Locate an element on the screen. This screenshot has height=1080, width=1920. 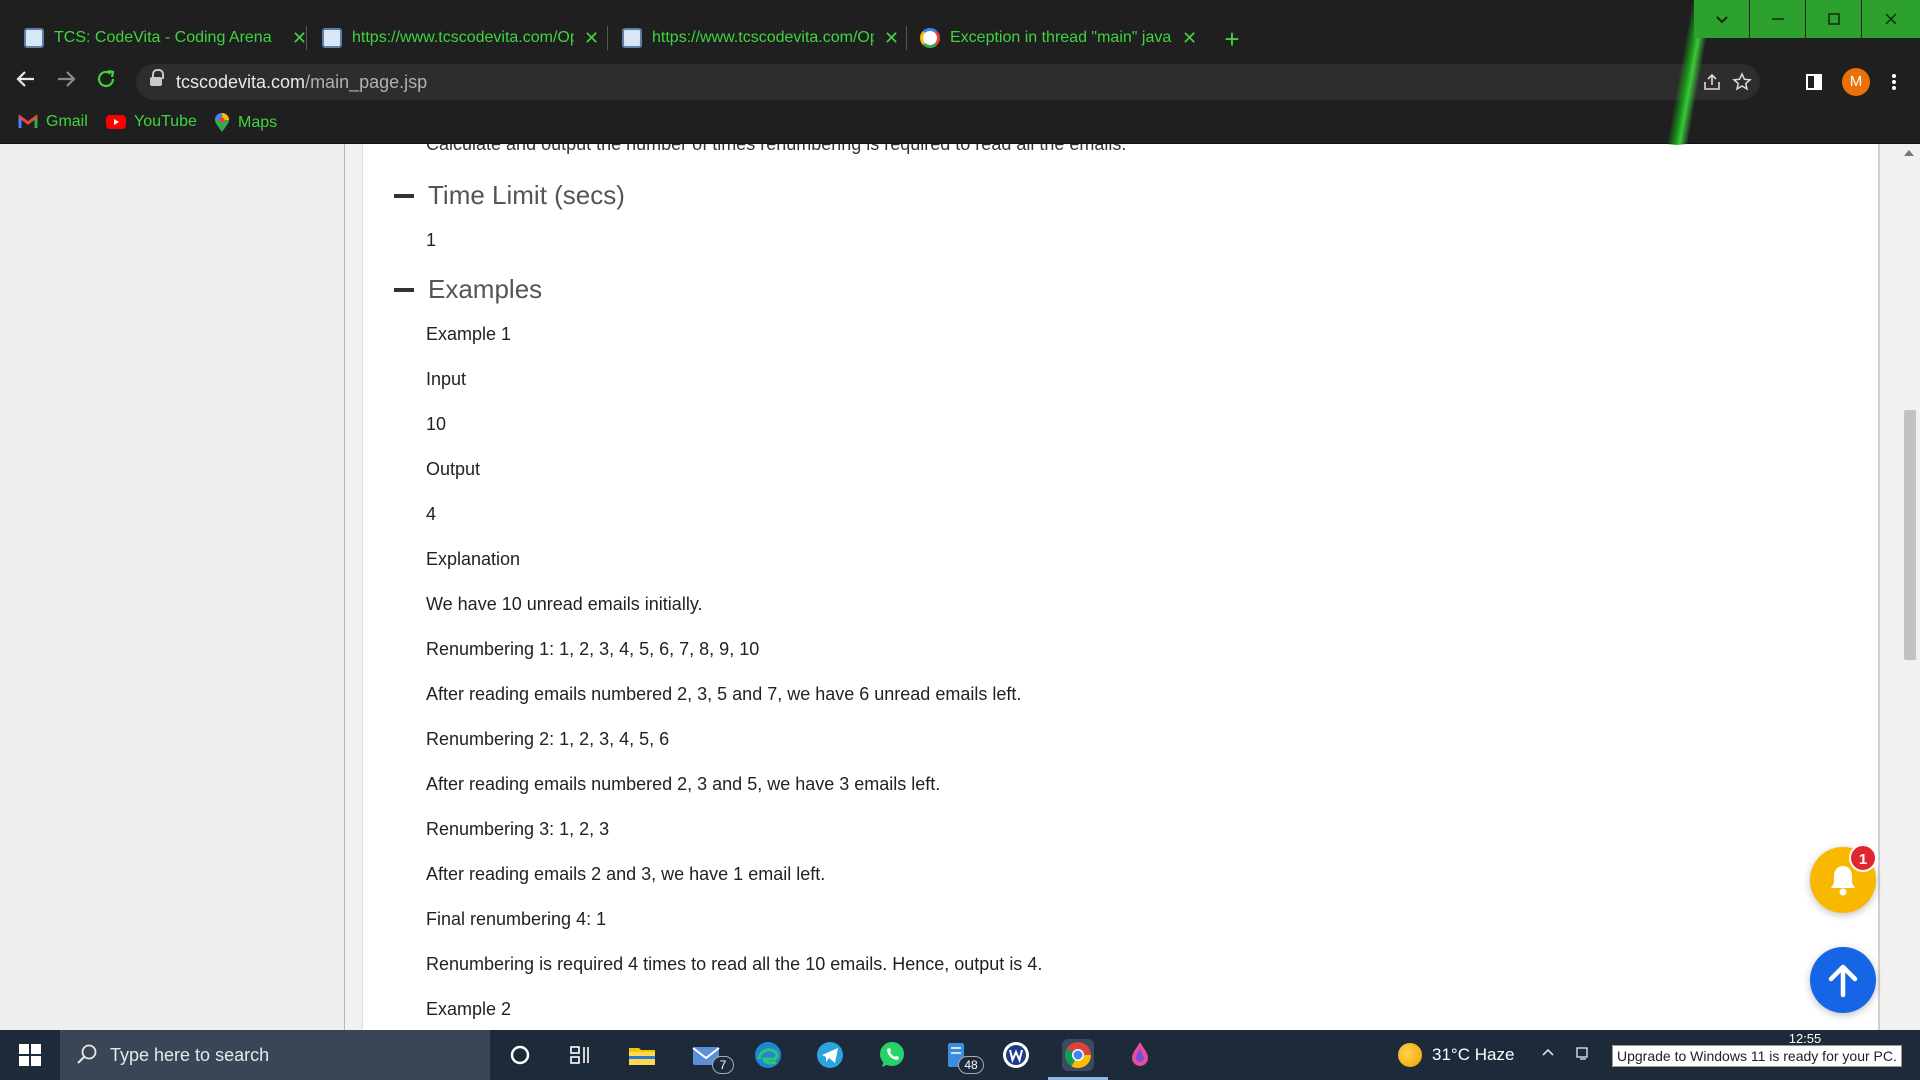
example-line: 4 is located at coordinates (431, 514).